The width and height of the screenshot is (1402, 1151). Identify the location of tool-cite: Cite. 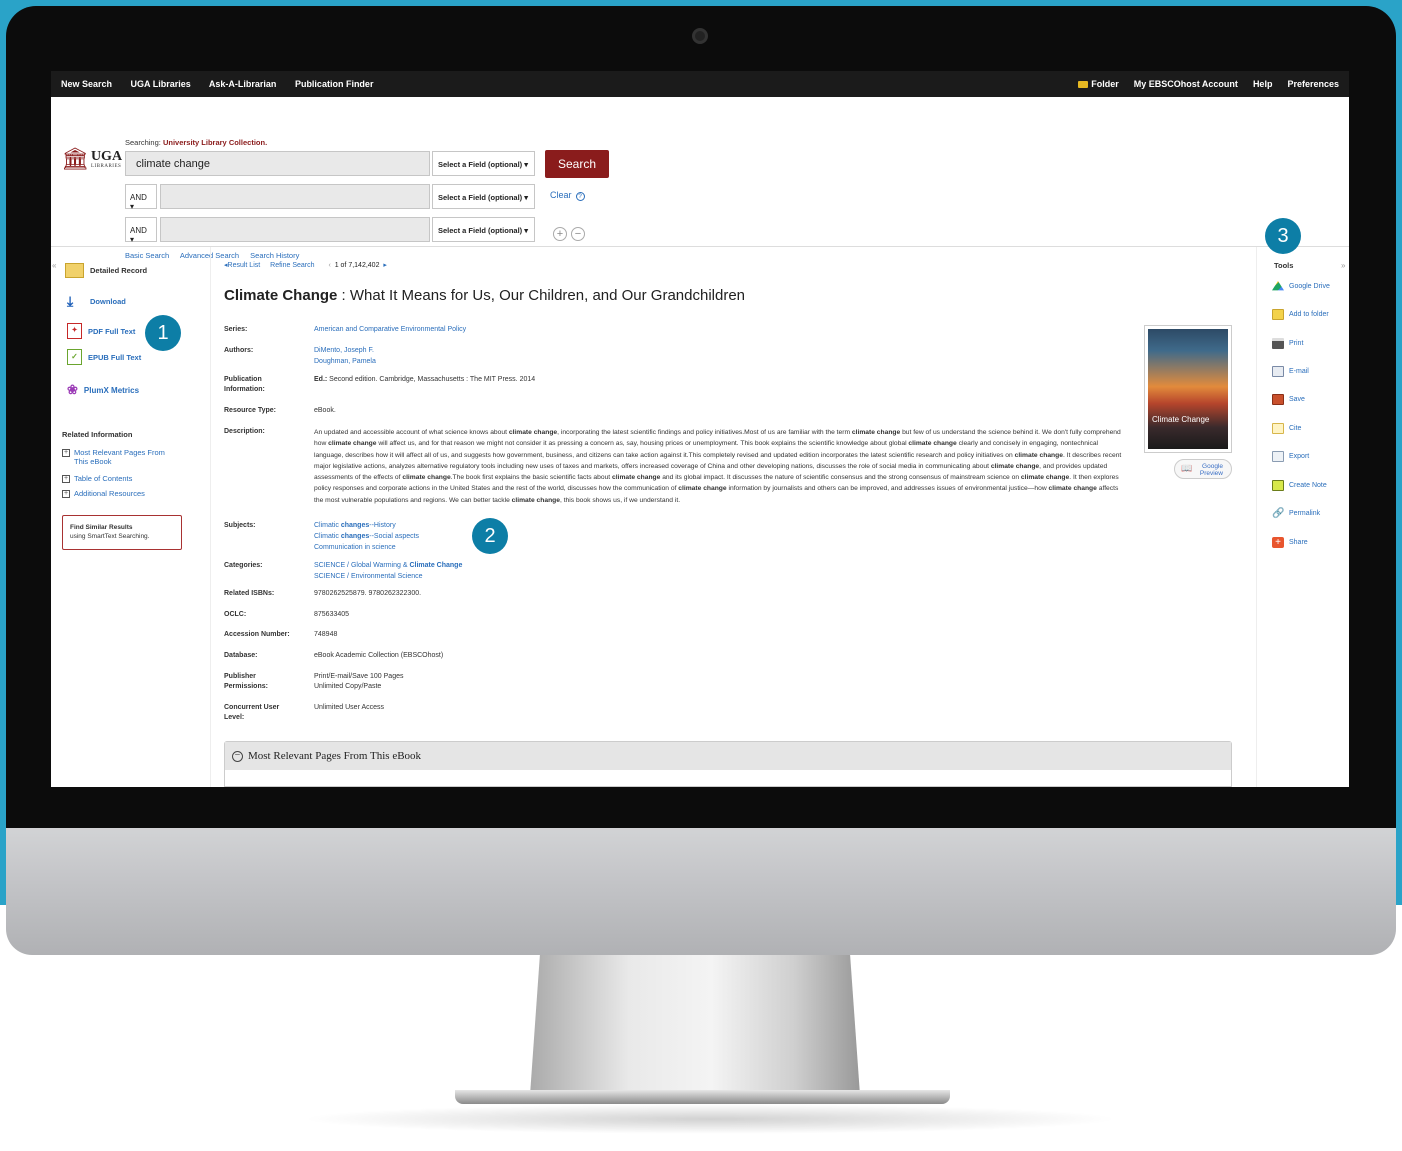
(1286, 428).